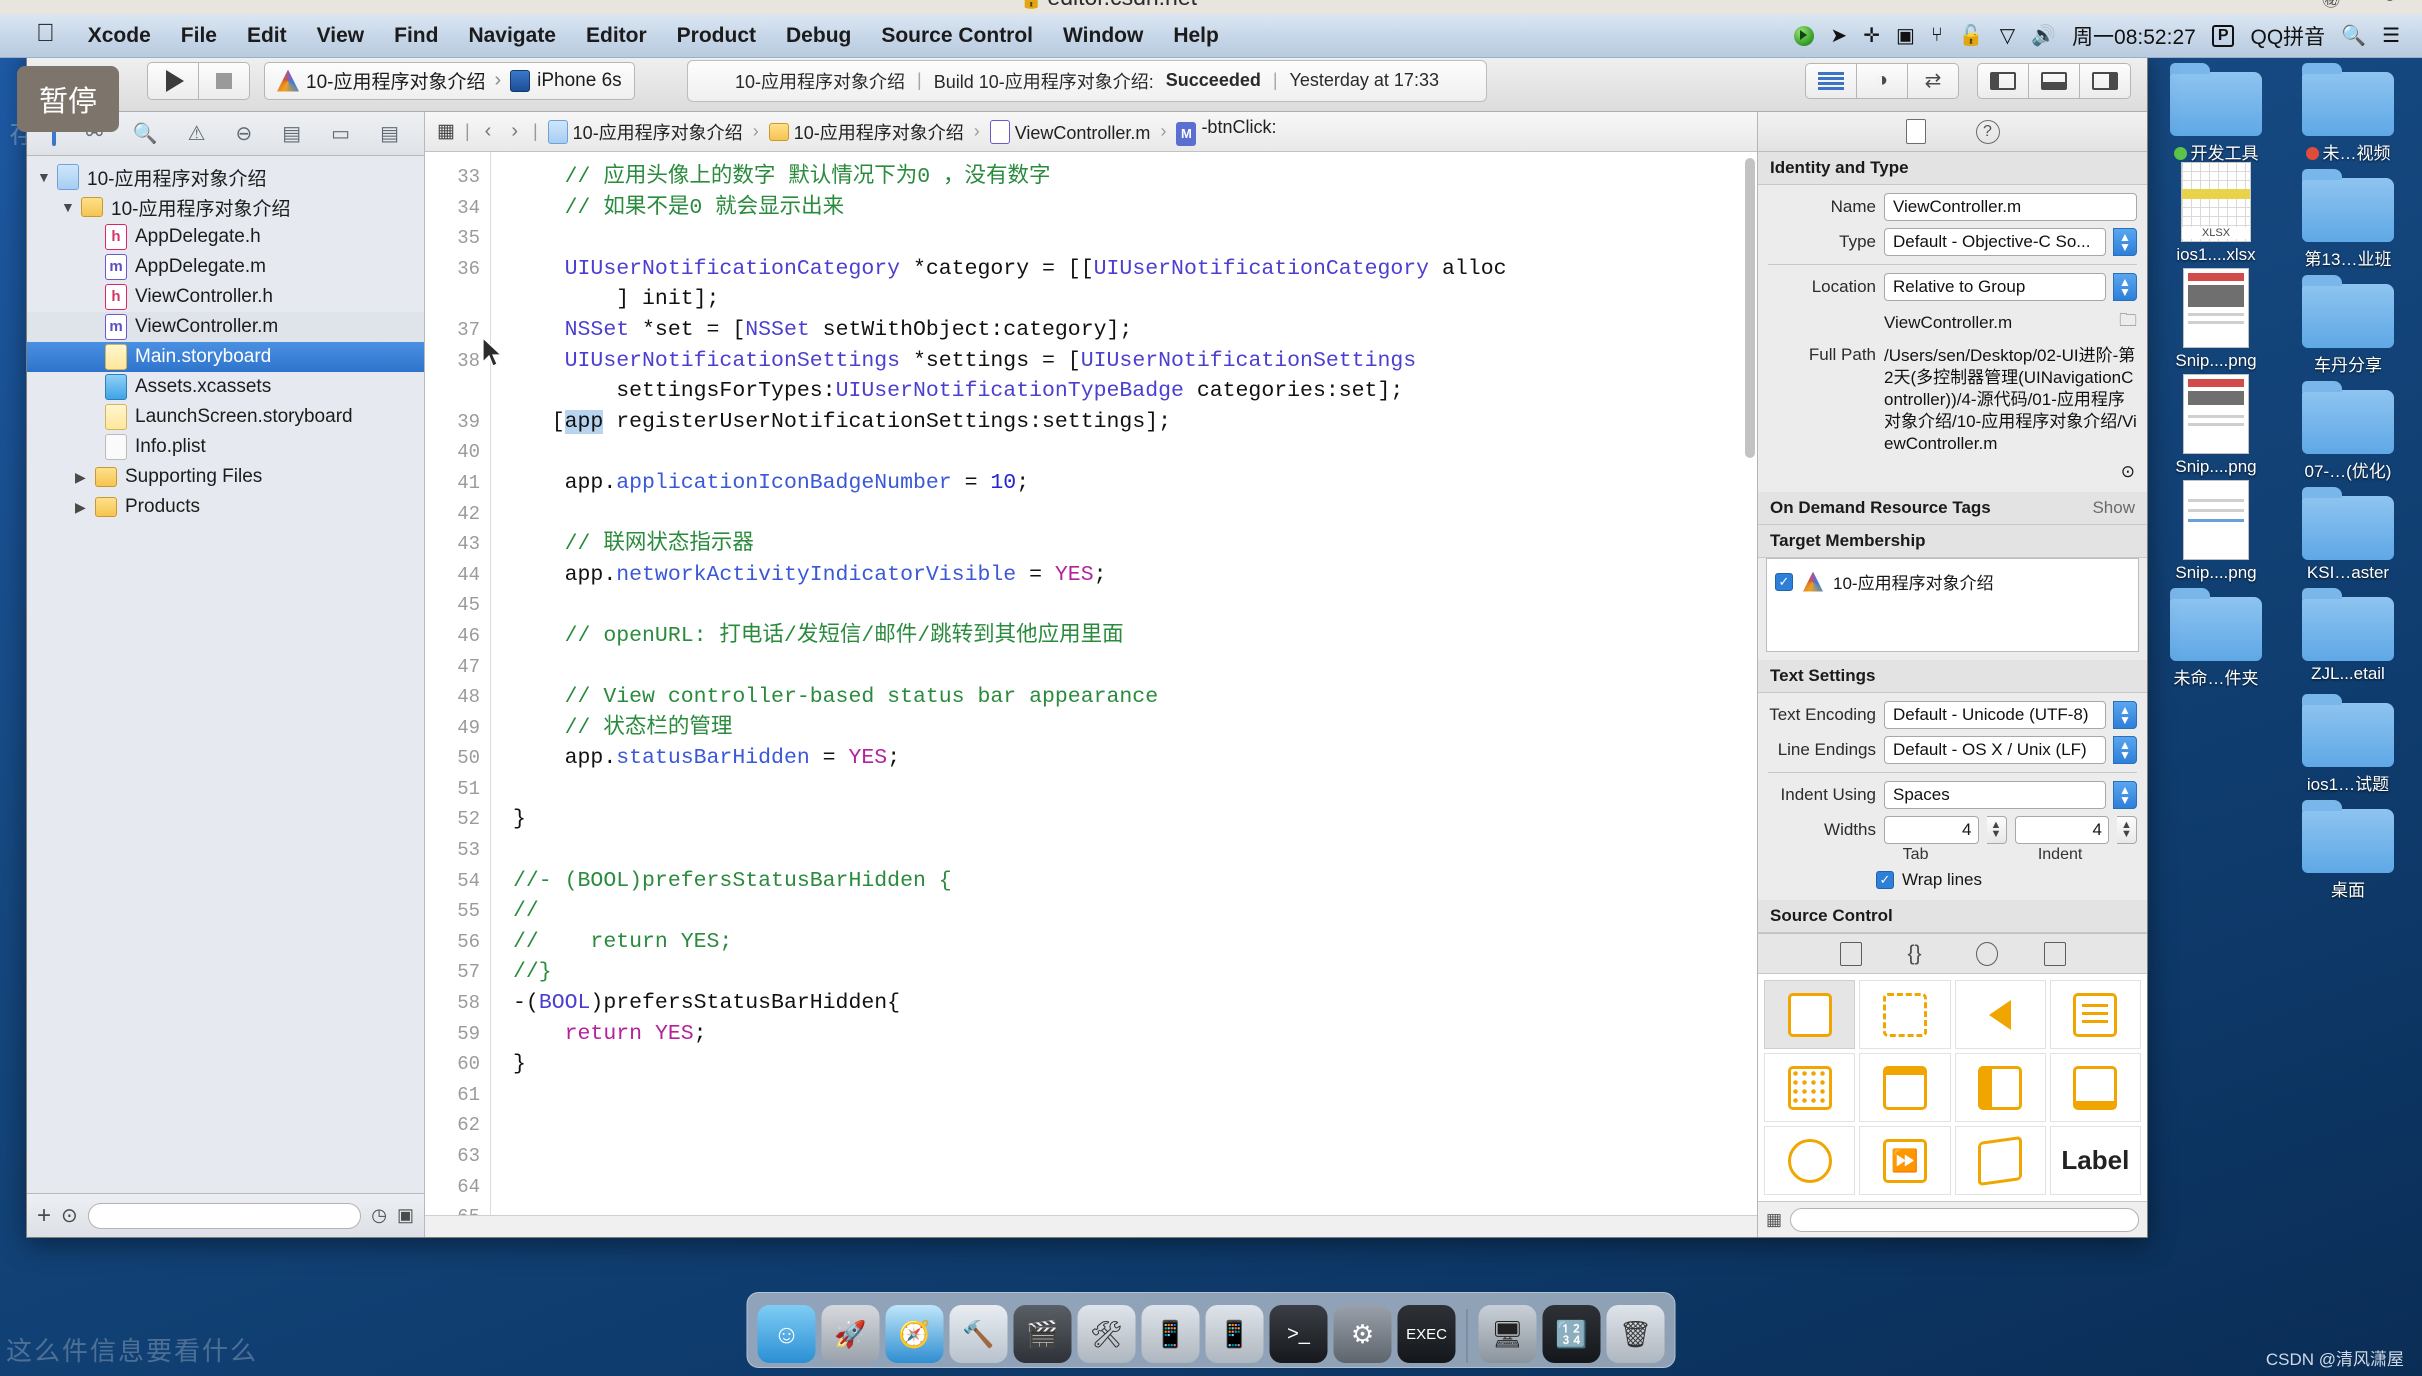 This screenshot has height=1376, width=2422. I want to click on breadcrumb-project: 10-应用程序对象介绍, so click(645, 132).